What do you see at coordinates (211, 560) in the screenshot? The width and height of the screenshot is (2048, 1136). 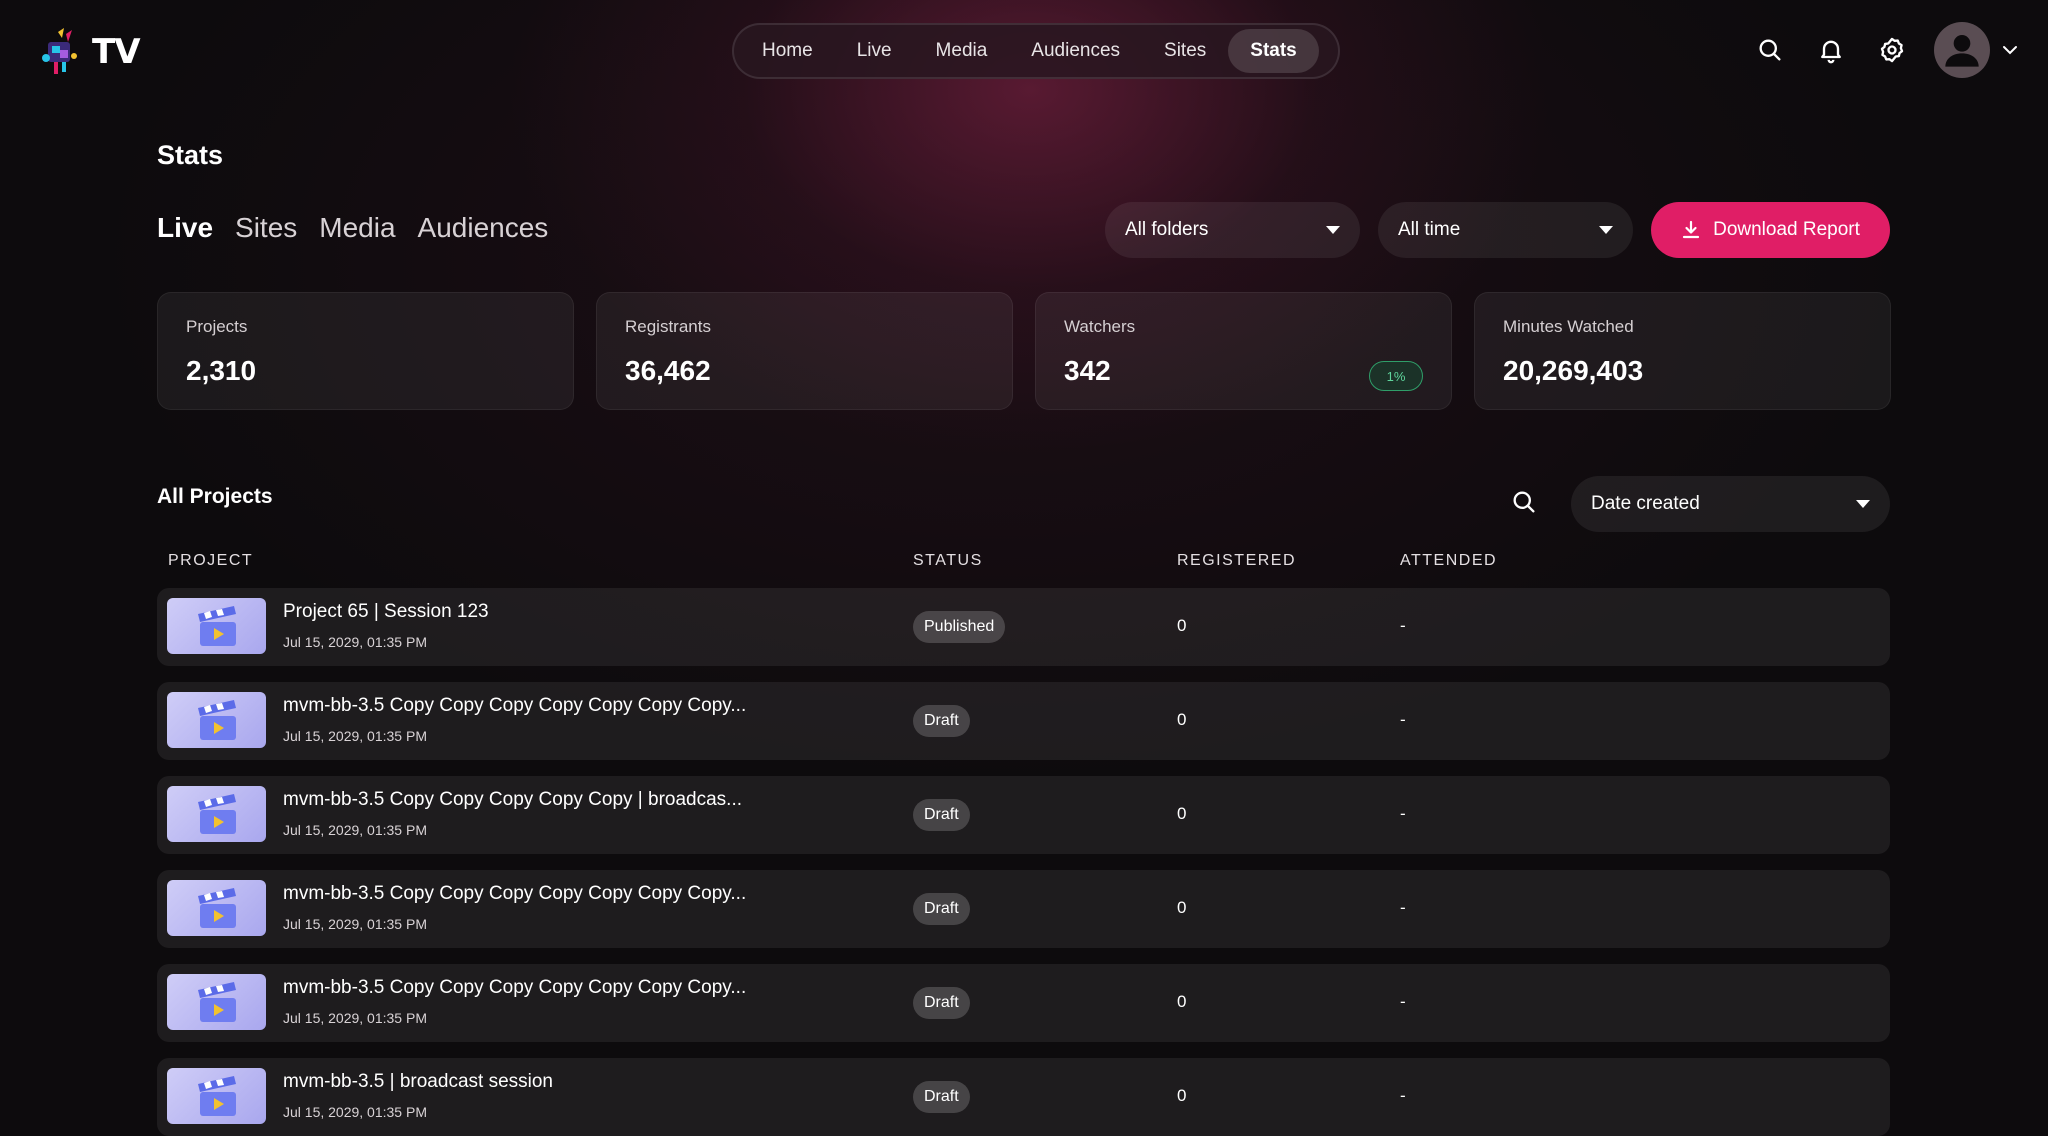 I see `column-header-project: PROJECT` at bounding box center [211, 560].